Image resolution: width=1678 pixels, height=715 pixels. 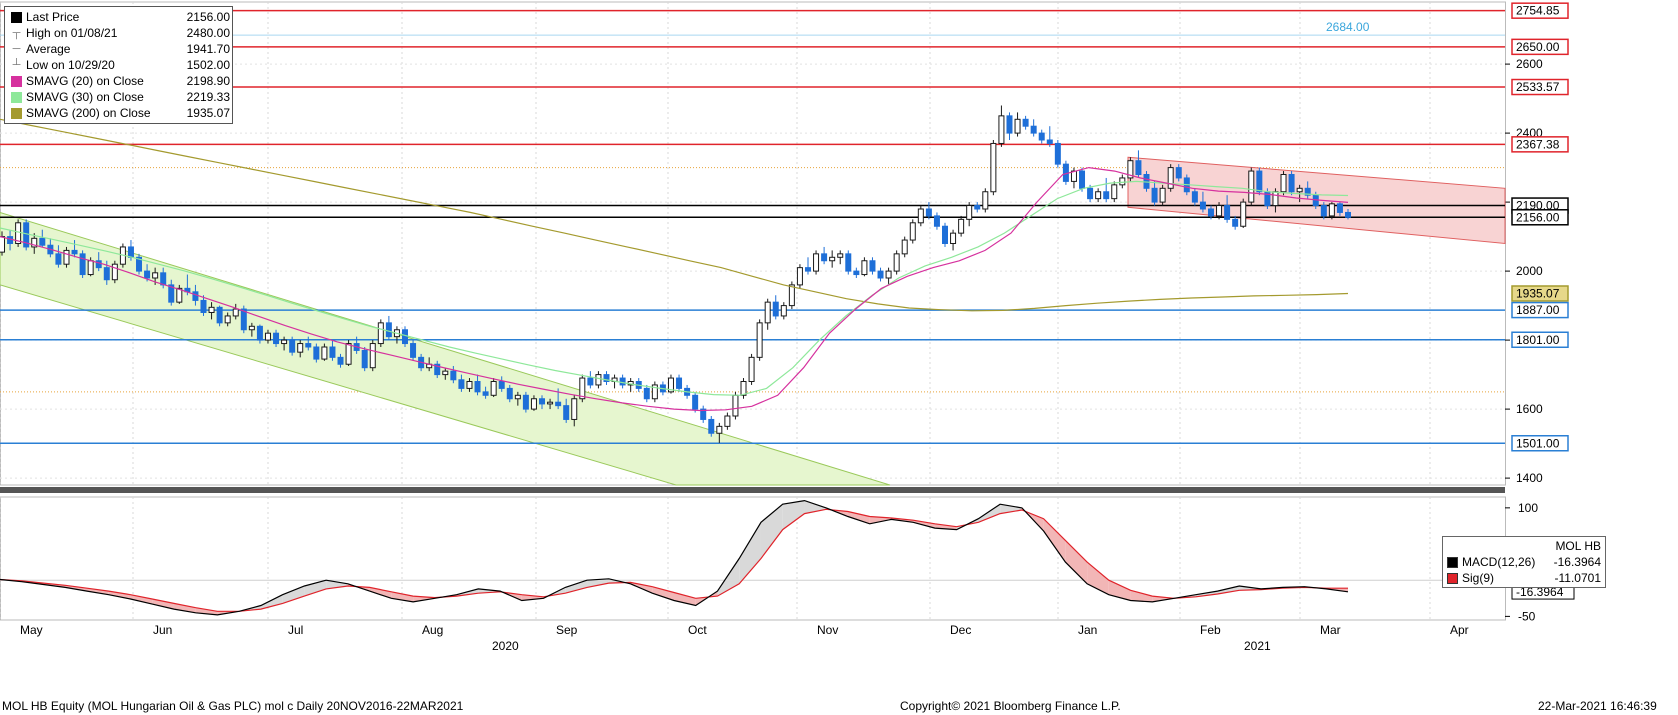 What do you see at coordinates (1348, 27) in the screenshot?
I see `level-label-2684.00: 2684.00` at bounding box center [1348, 27].